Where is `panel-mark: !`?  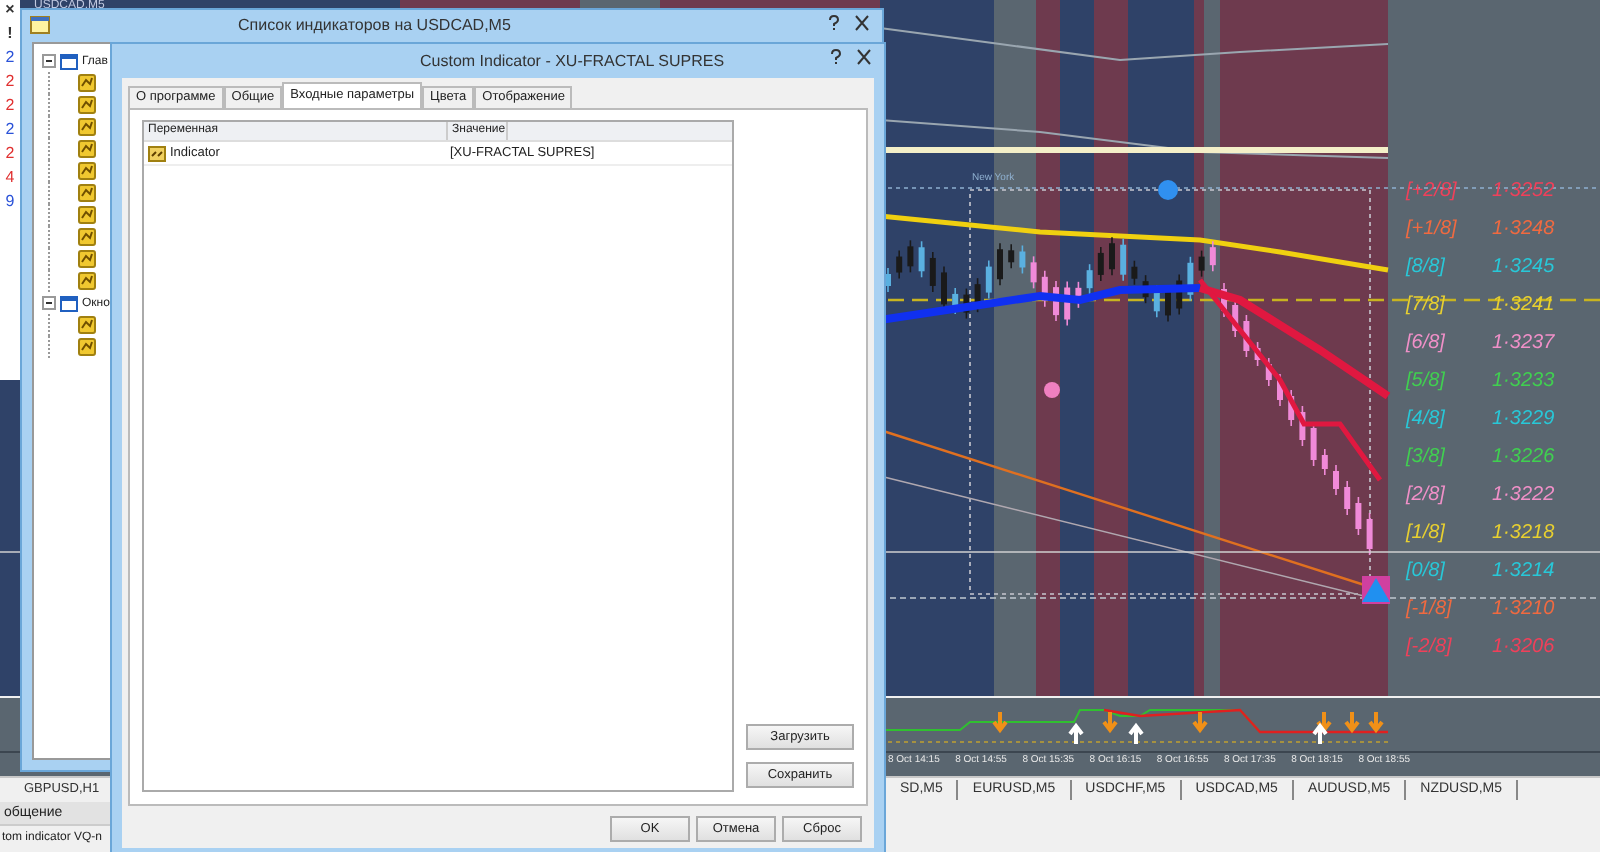
panel-mark: ! is located at coordinates (10, 34).